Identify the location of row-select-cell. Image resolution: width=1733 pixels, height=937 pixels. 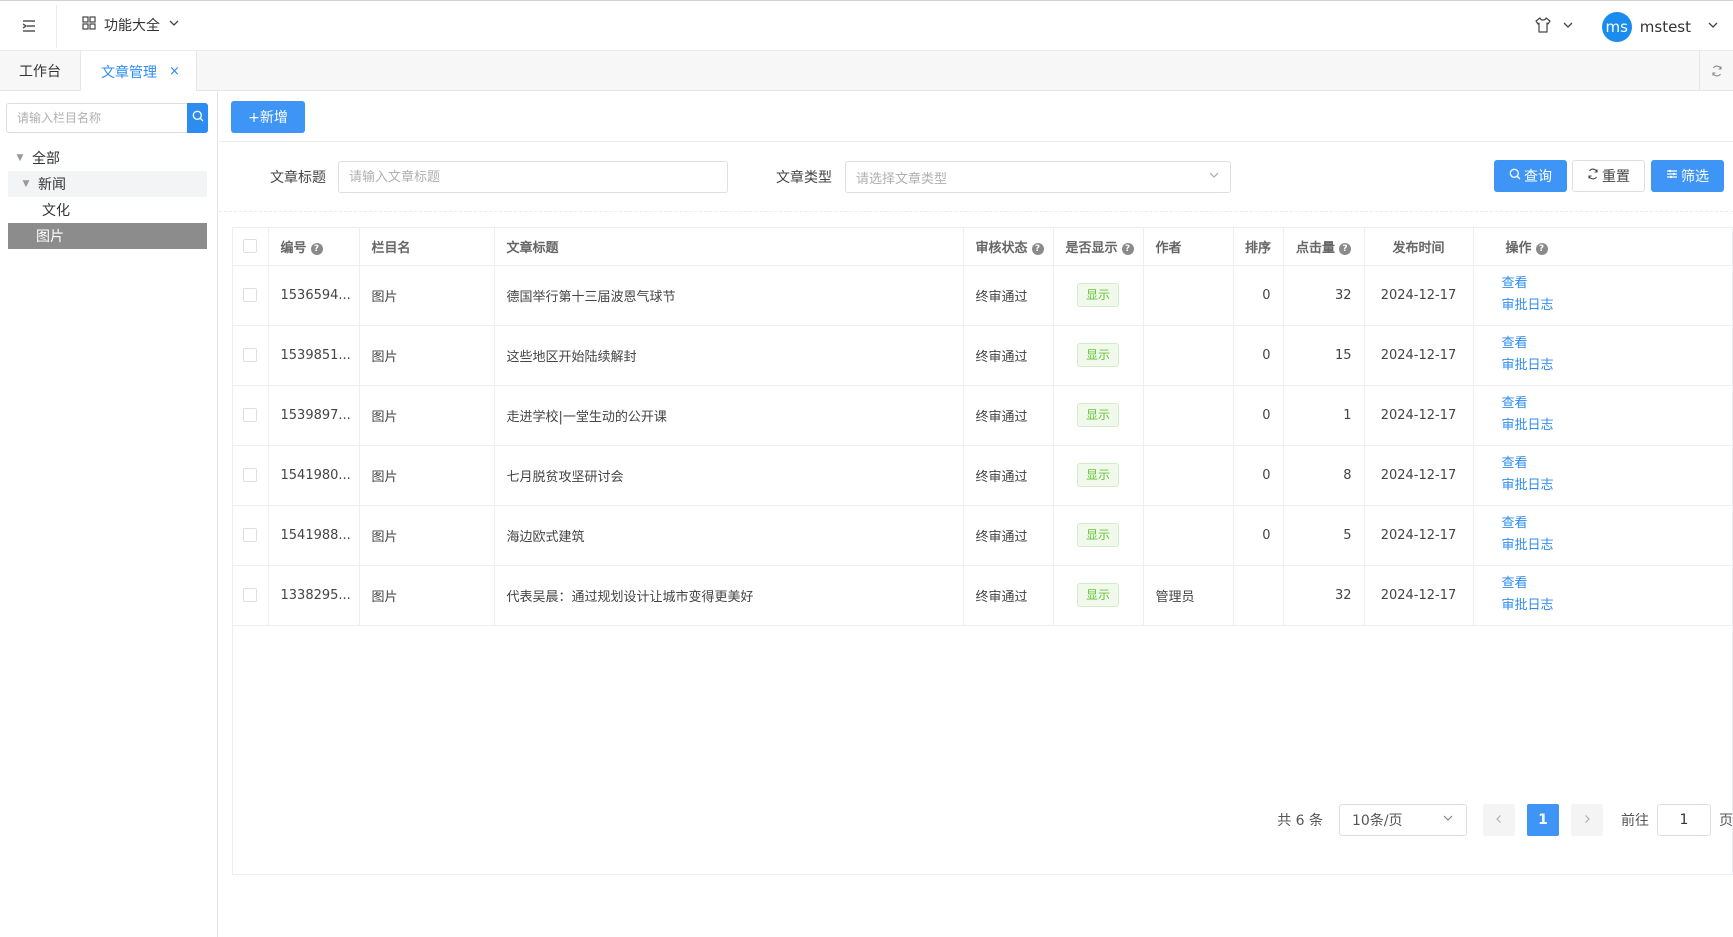
(251, 355).